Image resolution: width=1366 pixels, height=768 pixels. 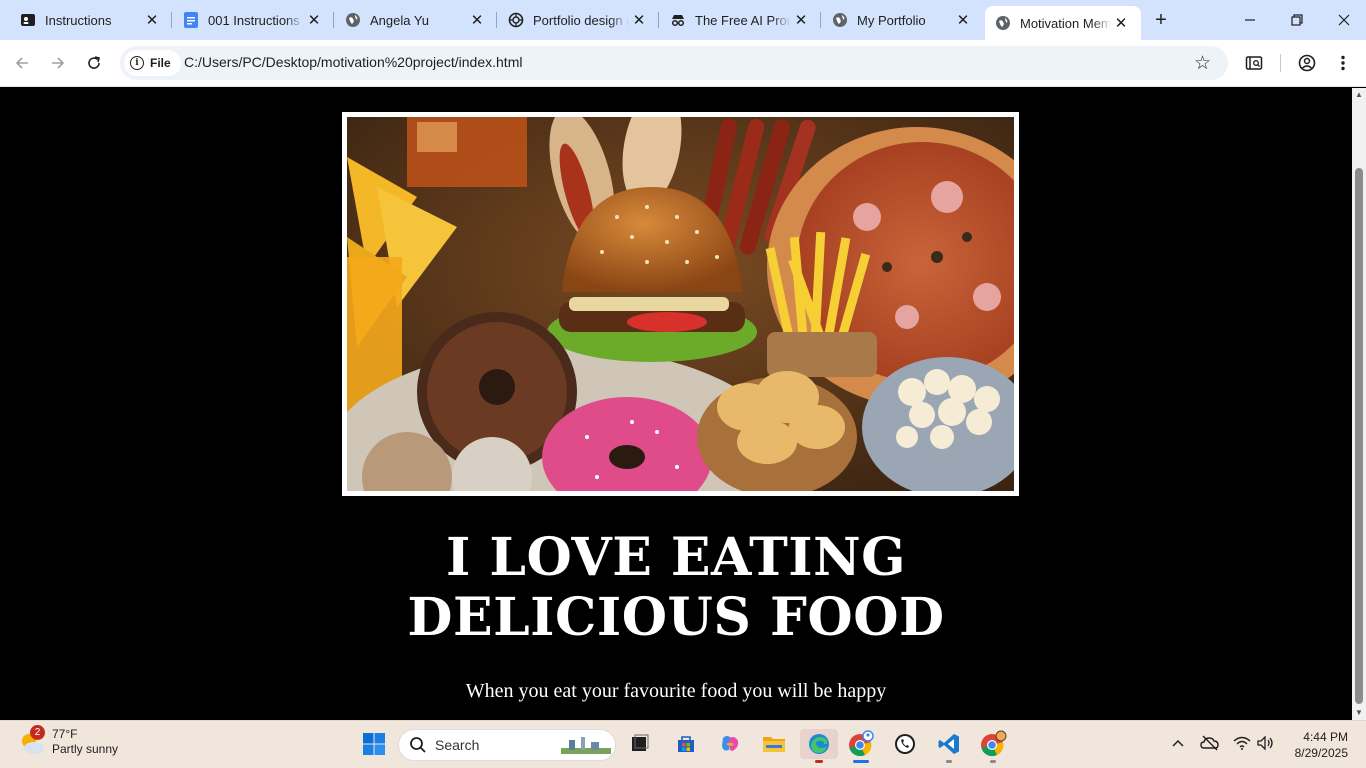 What do you see at coordinates (1344, 20) in the screenshot?
I see `close-window-button` at bounding box center [1344, 20].